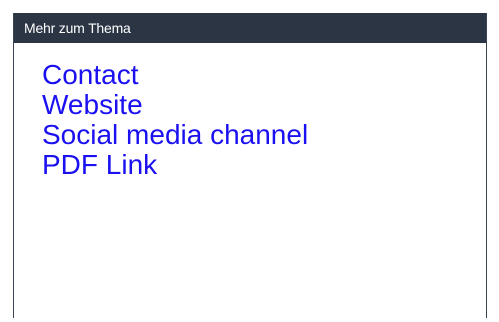  What do you see at coordinates (264, 135) in the screenshot?
I see `social-media-channel-link: Social media channel` at bounding box center [264, 135].